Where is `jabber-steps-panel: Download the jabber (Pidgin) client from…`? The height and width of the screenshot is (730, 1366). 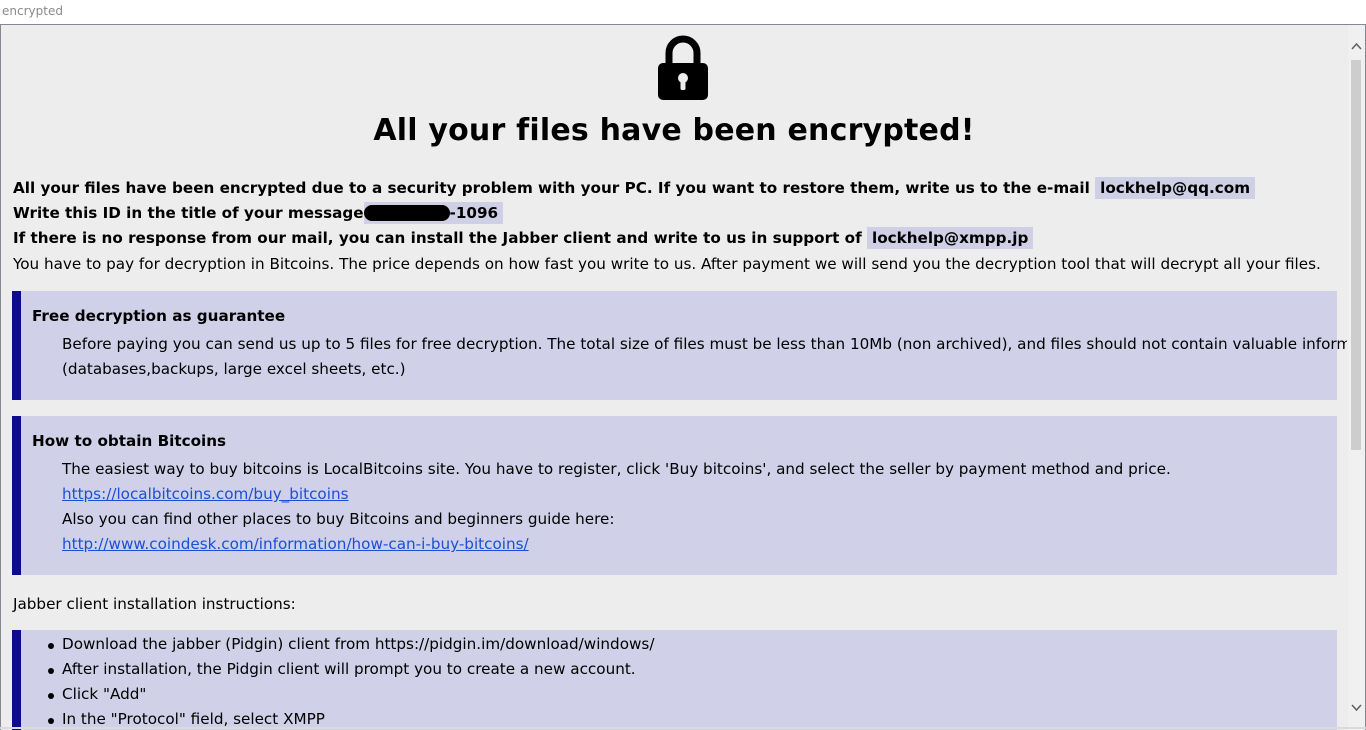
jabber-steps-panel: Download the jabber (Pidgin) client from… is located at coordinates (674, 680).